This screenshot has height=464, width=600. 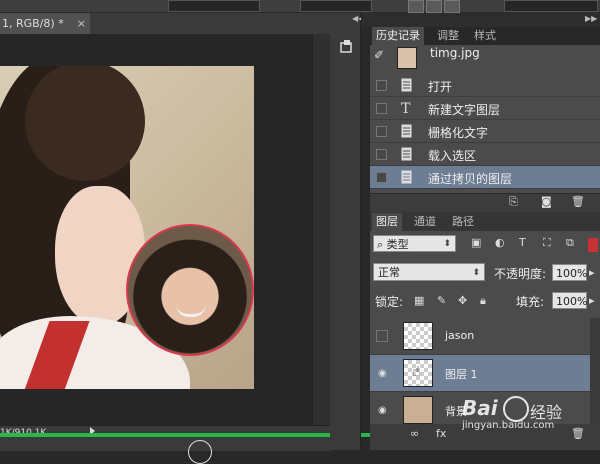 What do you see at coordinates (520, 274) in the screenshot?
I see `opacity-label: 不透明度:` at bounding box center [520, 274].